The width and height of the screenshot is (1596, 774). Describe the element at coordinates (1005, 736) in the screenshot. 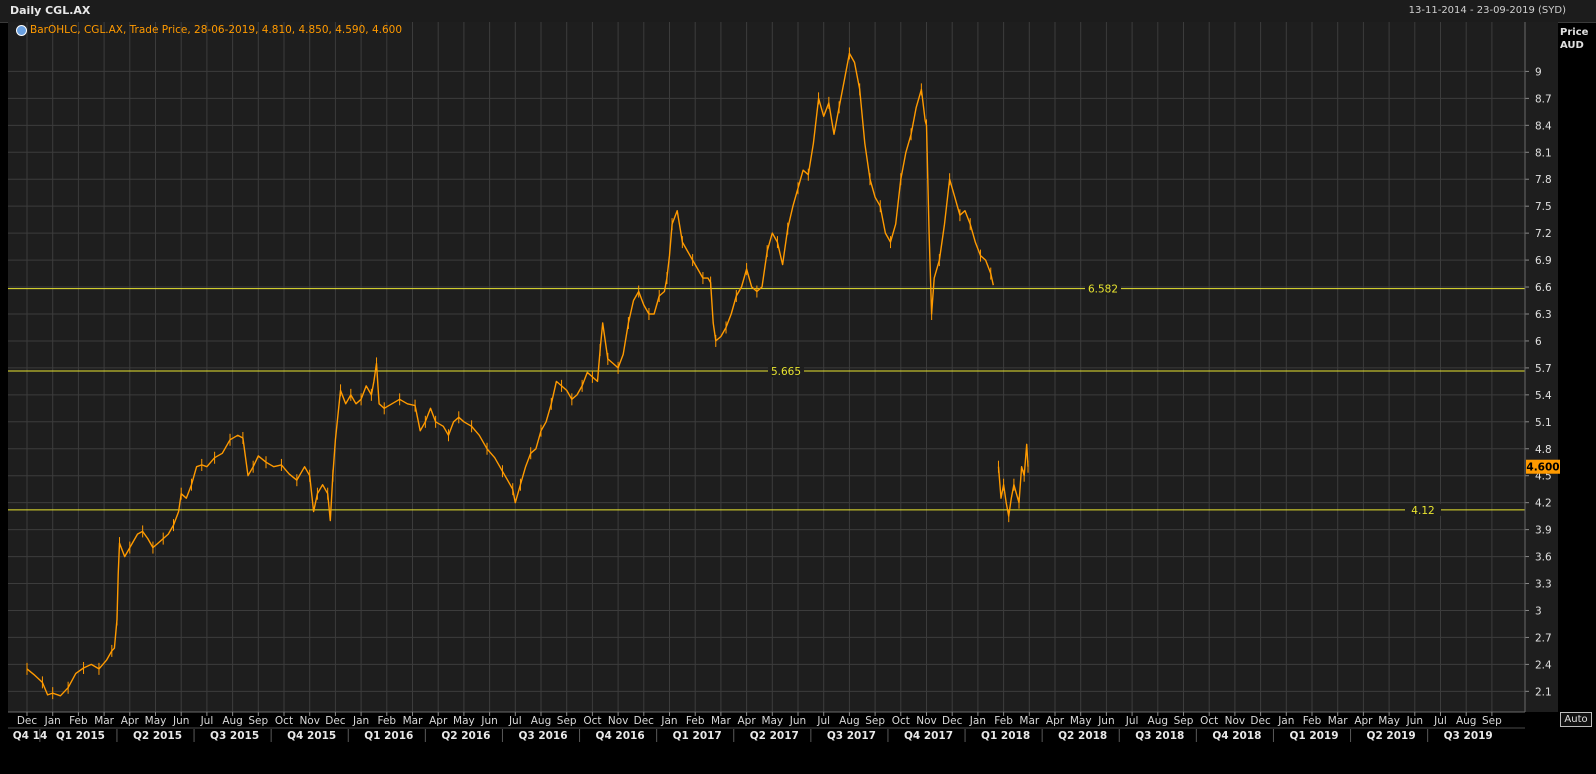

I see `x-quarter-label: Q1 2018` at that location.